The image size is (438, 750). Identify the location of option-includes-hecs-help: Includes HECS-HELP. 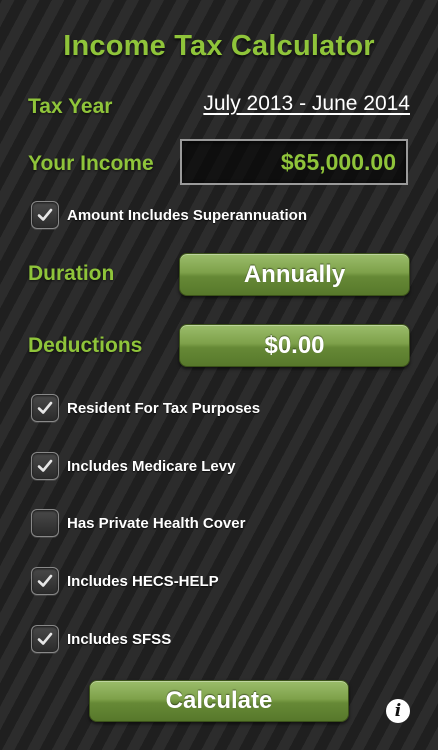
(125, 581).